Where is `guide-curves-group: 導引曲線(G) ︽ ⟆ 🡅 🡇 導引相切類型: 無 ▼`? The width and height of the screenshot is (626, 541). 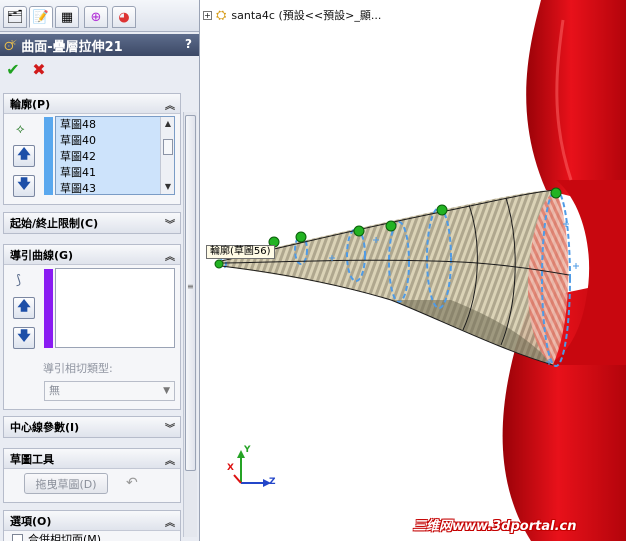
guide-curves-group: 導引曲線(G) ︽ ⟆ 🡅 🡇 導引相切類型: 無 ▼ is located at coordinates (92, 327).